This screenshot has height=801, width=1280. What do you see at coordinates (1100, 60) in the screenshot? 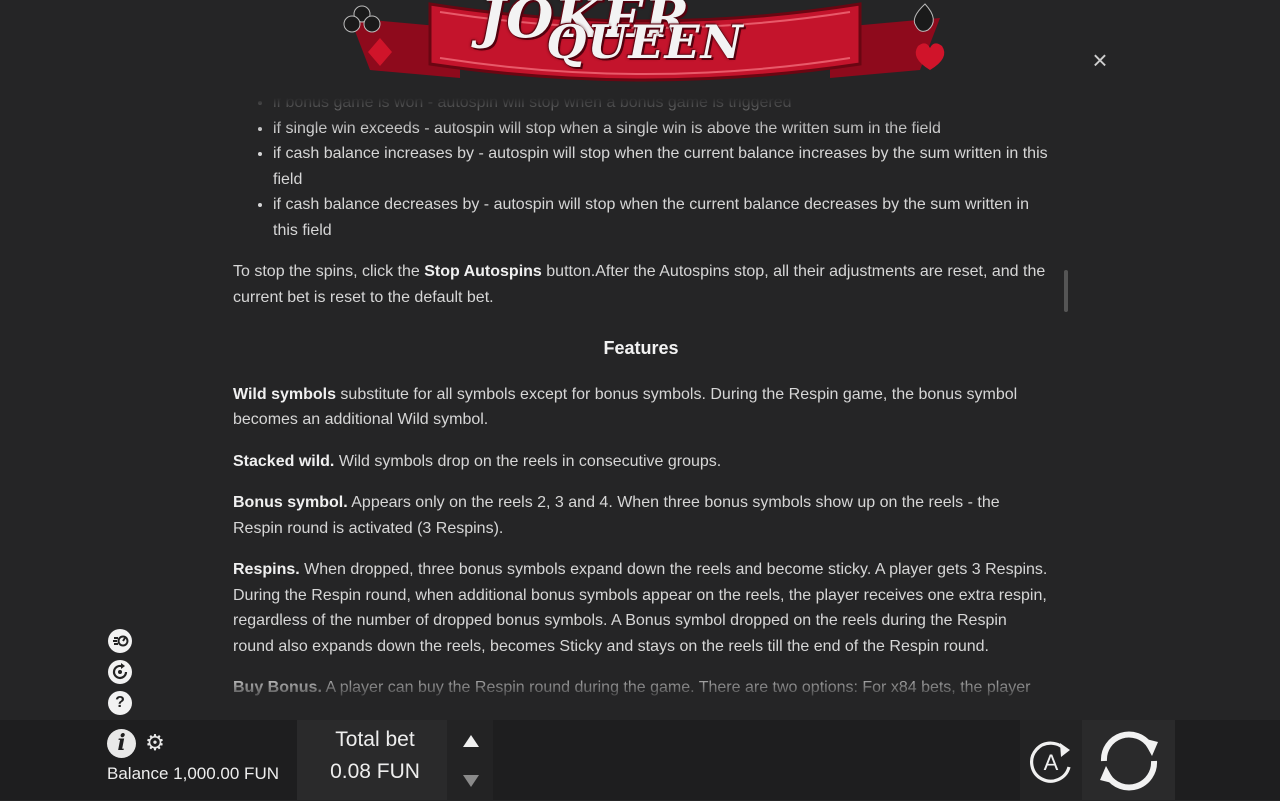
I see `close-button: ×` at bounding box center [1100, 60].